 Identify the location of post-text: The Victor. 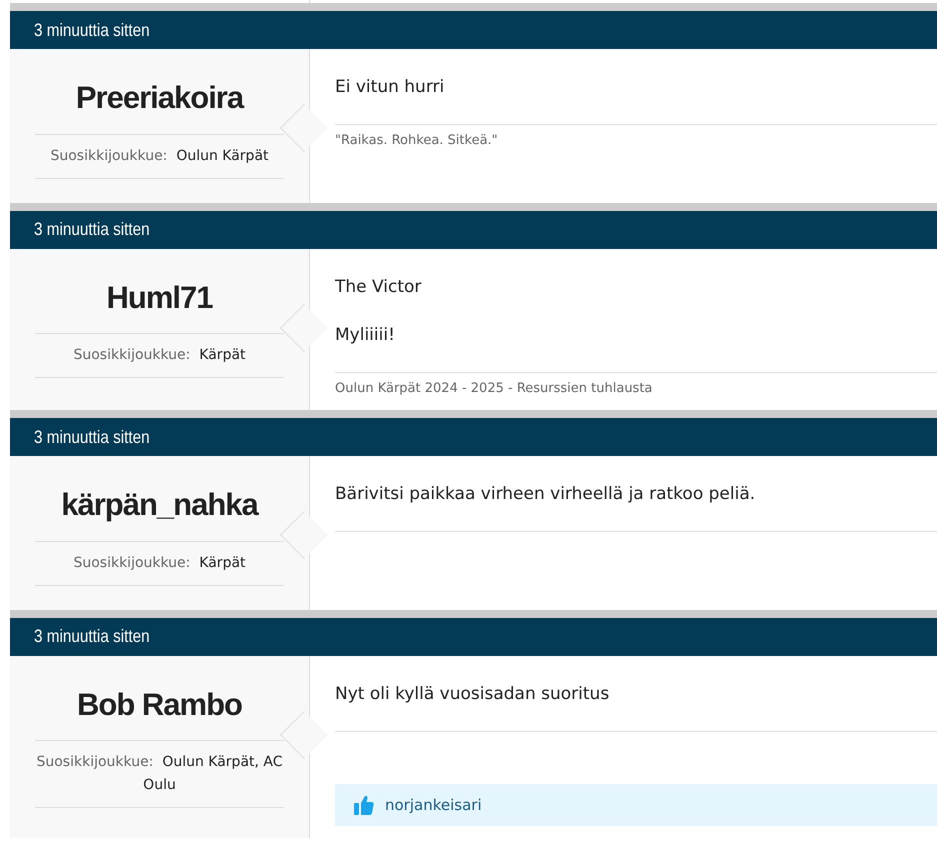
(378, 287).